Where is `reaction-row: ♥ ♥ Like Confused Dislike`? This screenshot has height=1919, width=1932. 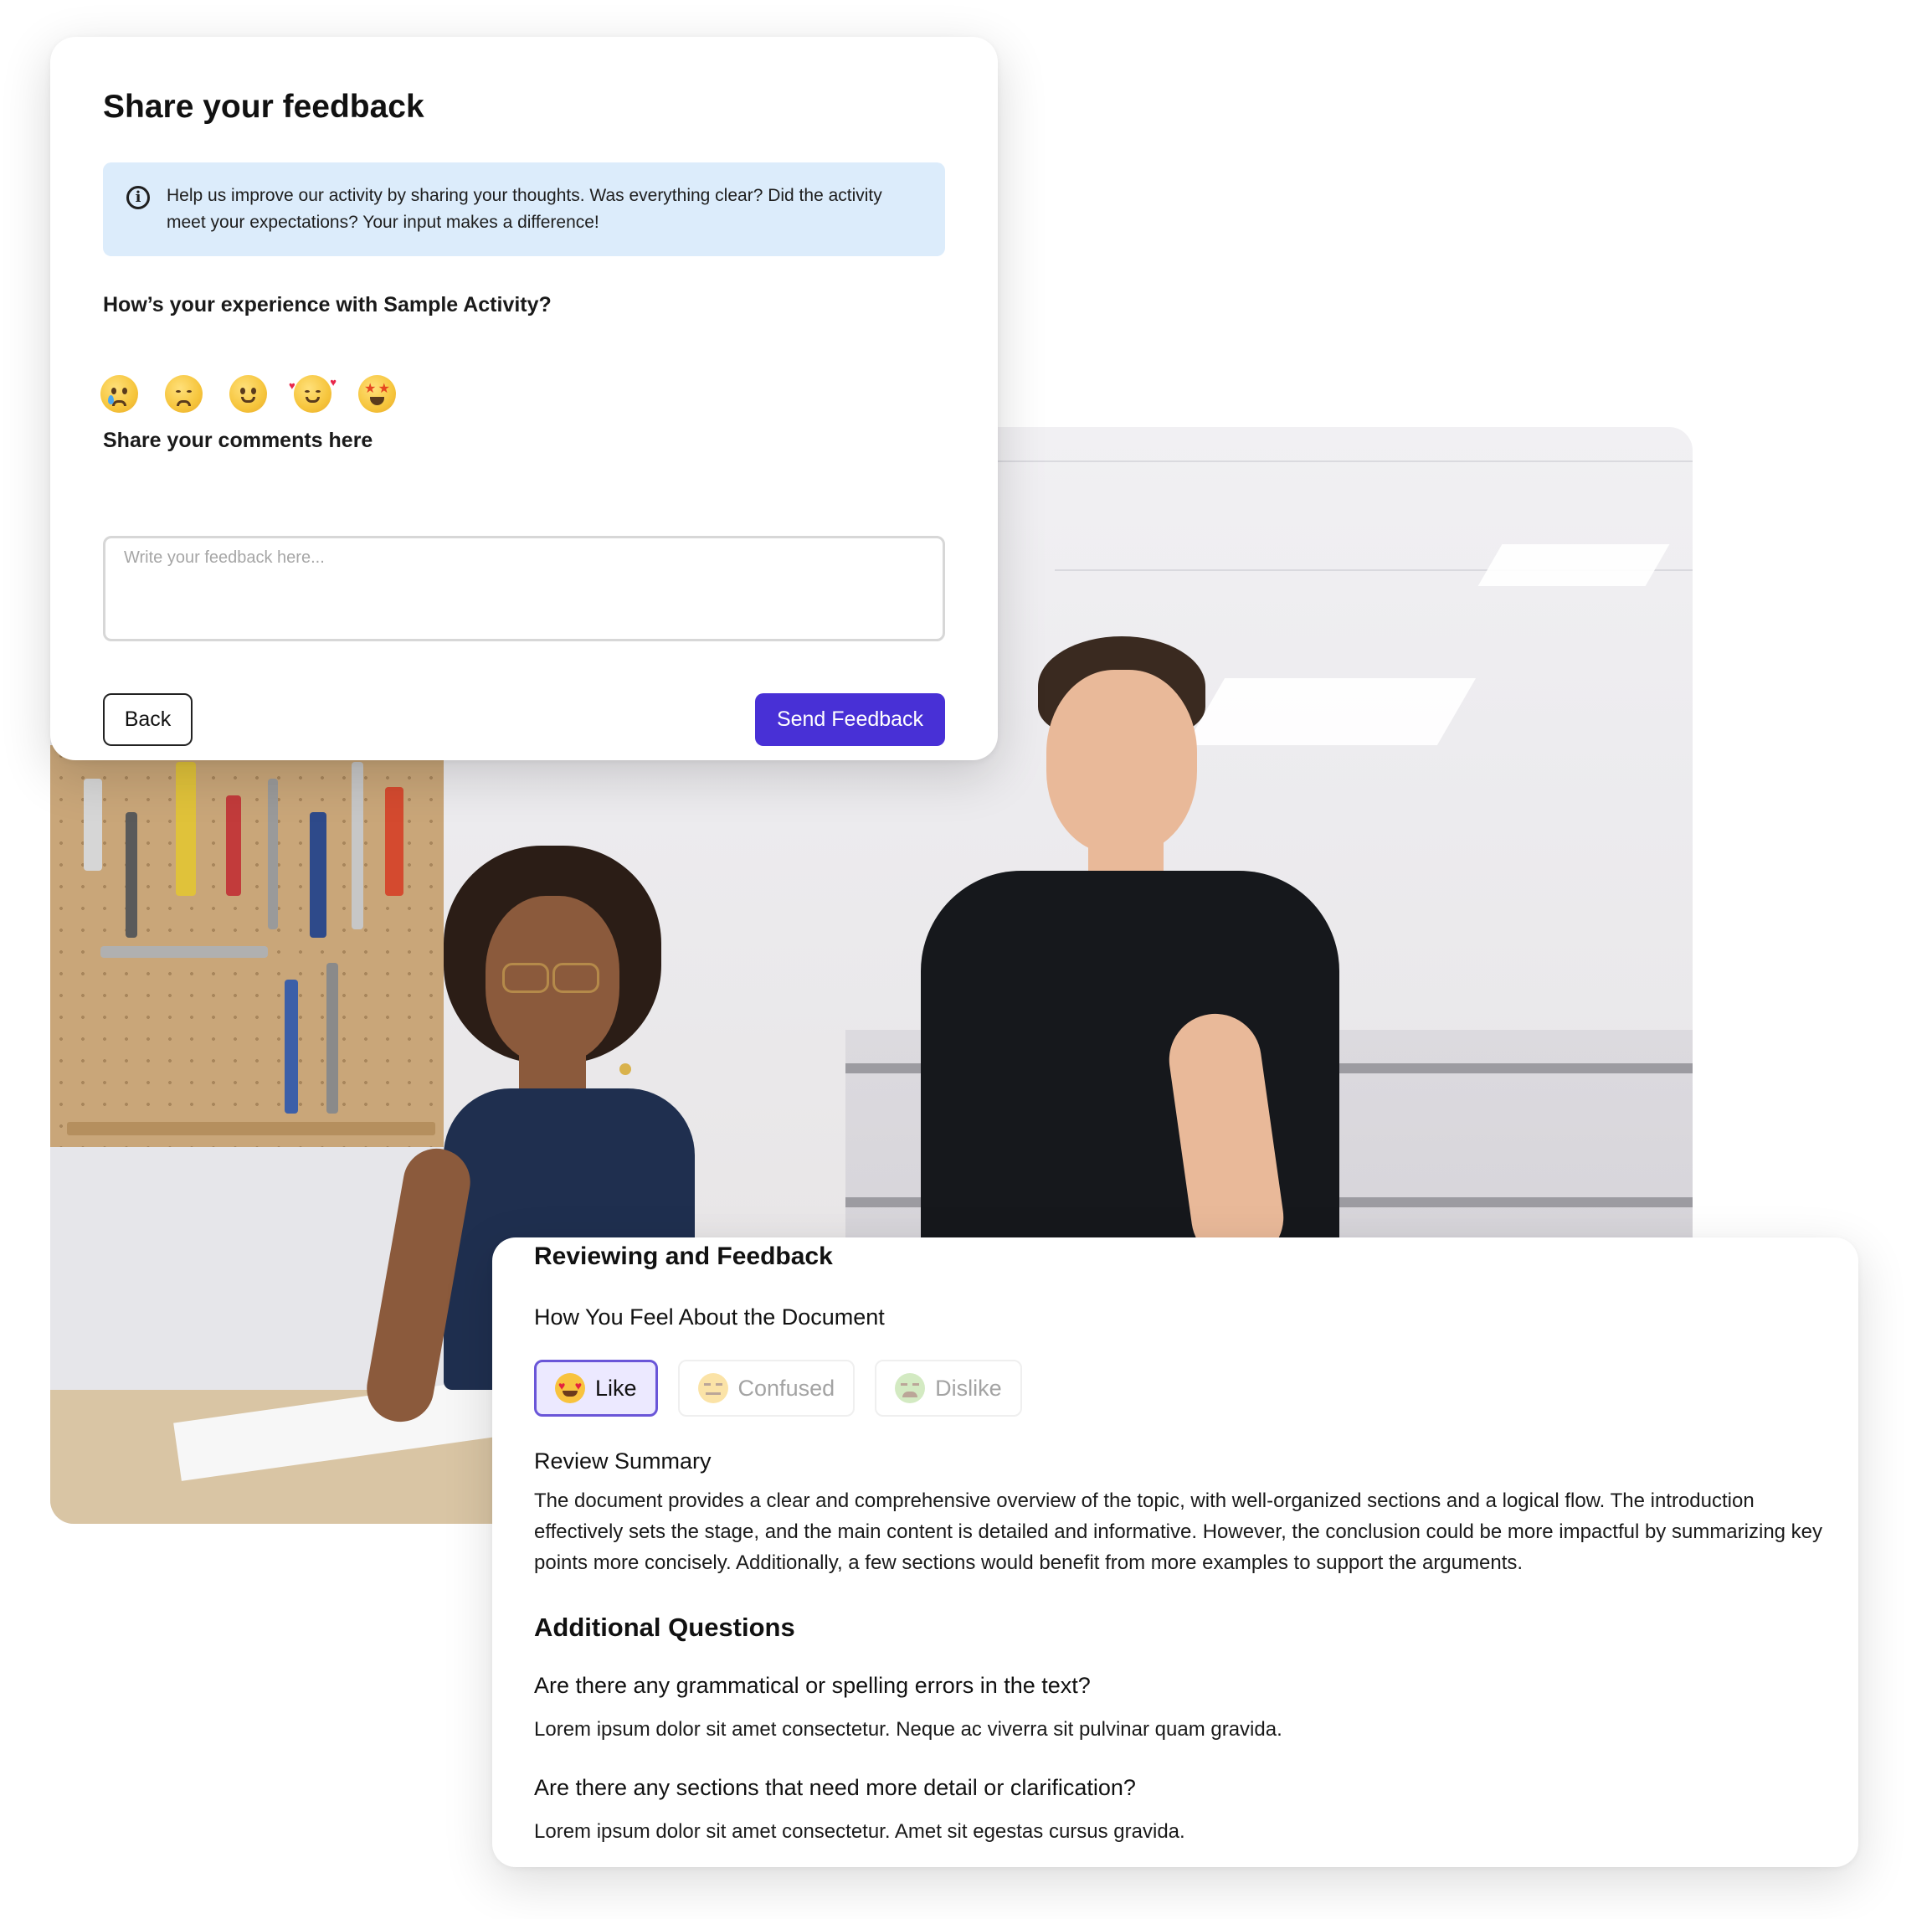
reaction-row: ♥ ♥ Like Confused Dislike is located at coordinates (778, 1388).